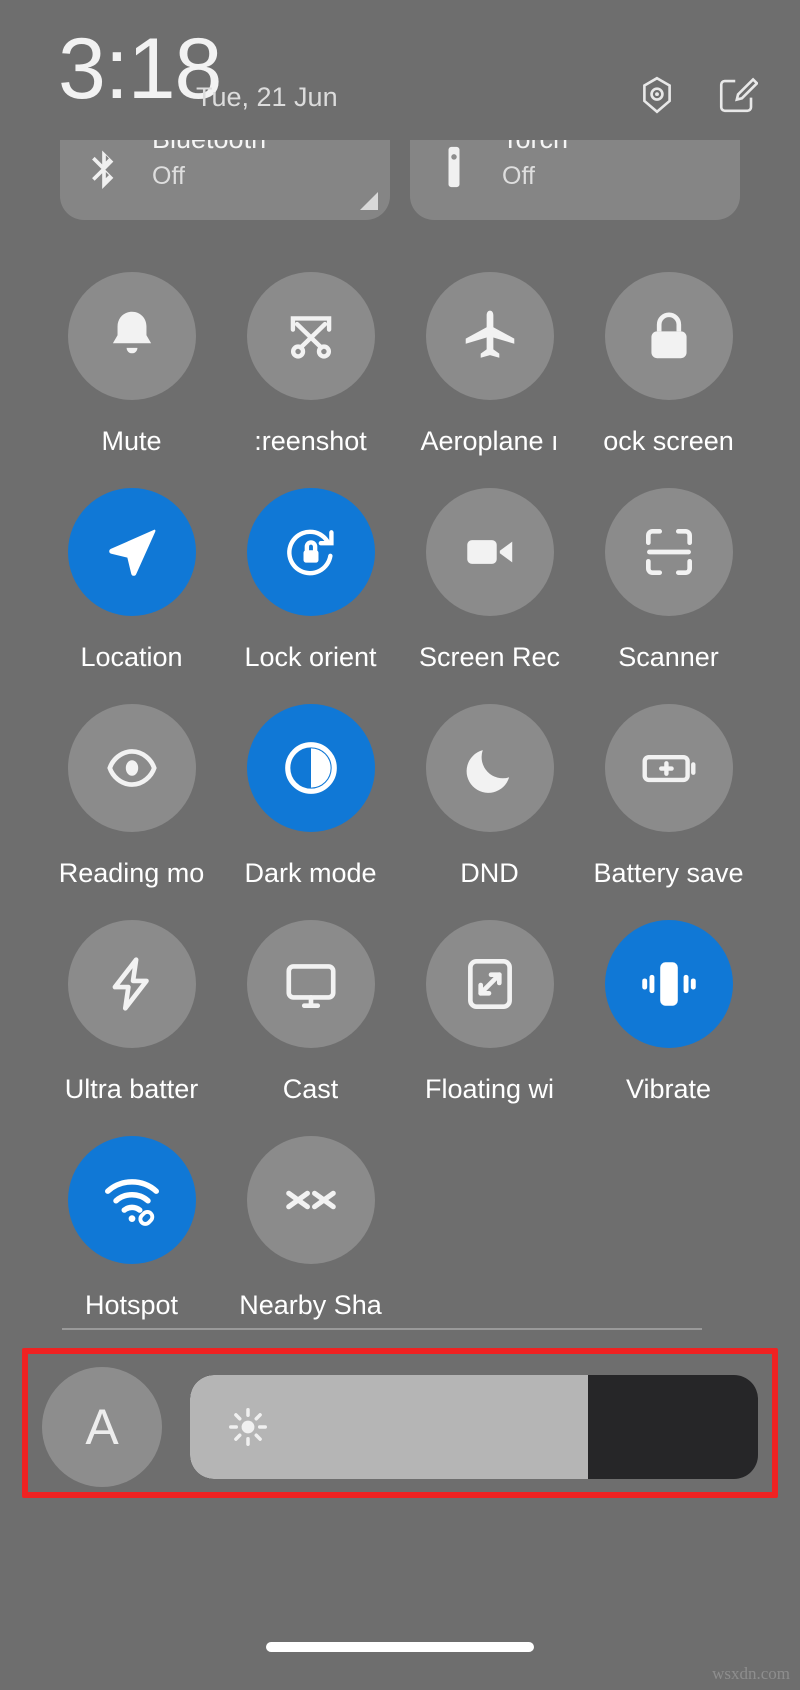 The image size is (800, 1690). Describe the element at coordinates (489, 441) in the screenshot. I see `tile-label: Aeroplane ı` at that location.